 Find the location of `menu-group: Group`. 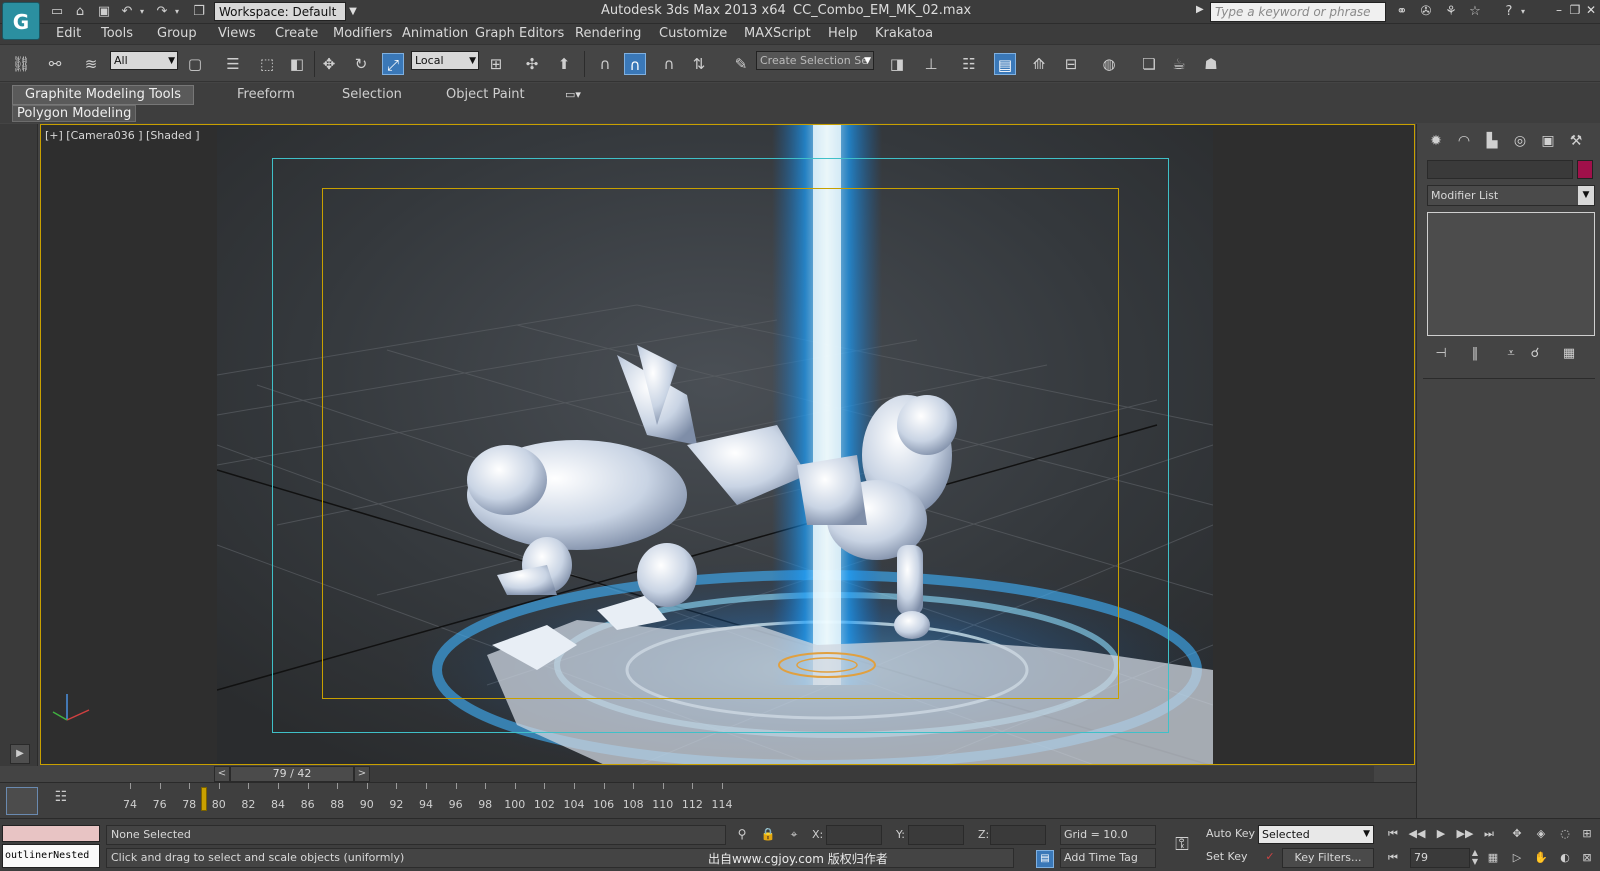

menu-group: Group is located at coordinates (177, 33).